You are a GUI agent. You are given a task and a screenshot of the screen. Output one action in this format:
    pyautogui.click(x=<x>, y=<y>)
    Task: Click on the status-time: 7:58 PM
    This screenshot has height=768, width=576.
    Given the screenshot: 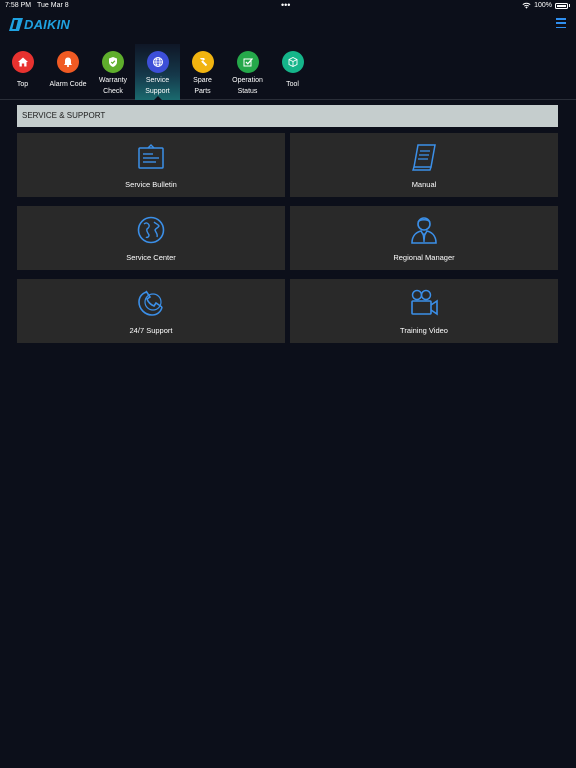 What is the action you would take?
    pyautogui.click(x=18, y=5)
    